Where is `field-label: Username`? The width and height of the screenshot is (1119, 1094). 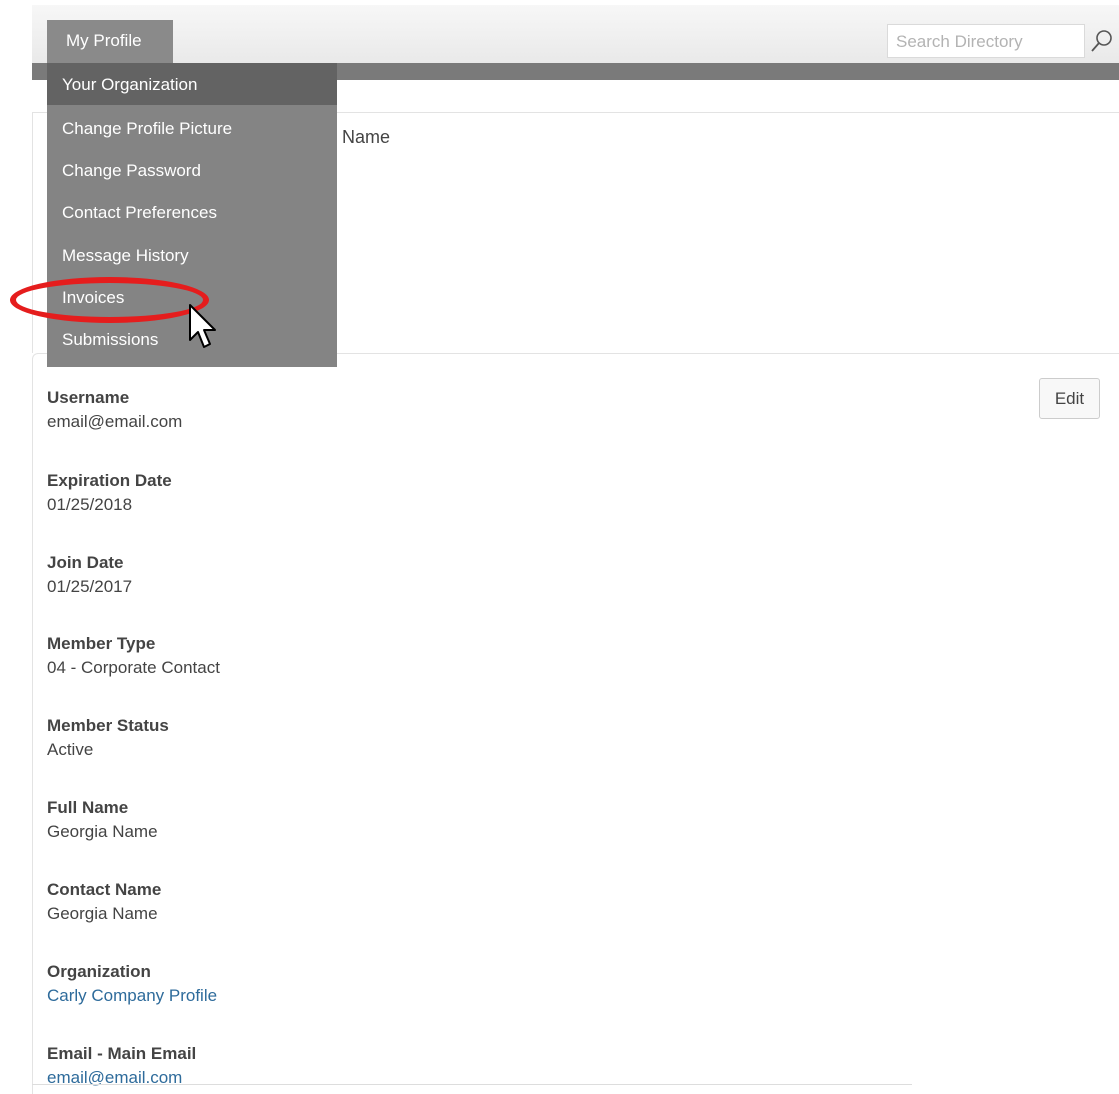
field-label: Username is located at coordinates (88, 397).